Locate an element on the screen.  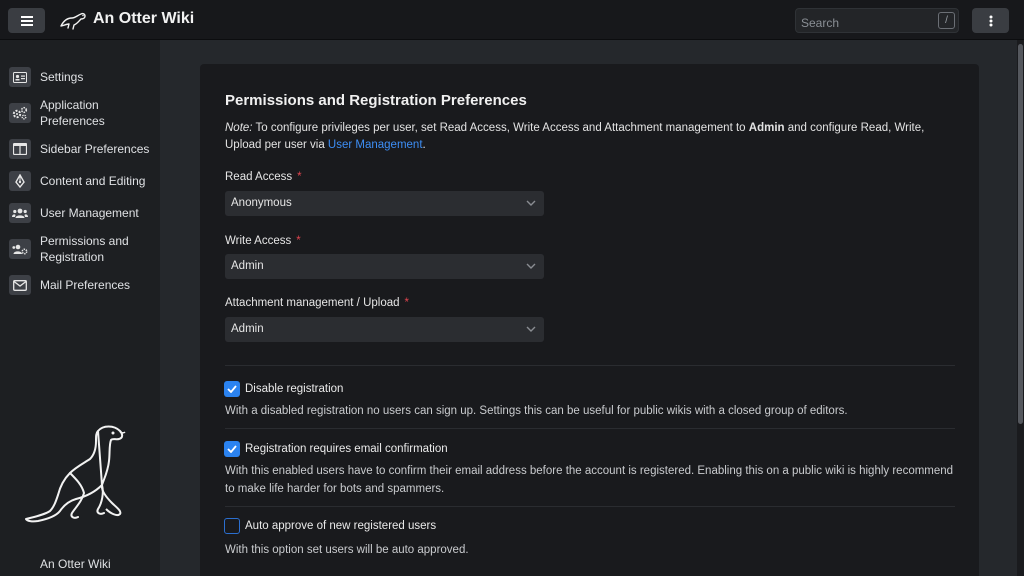
auto-approve-label: Auto approve of new registered users is located at coordinates (340, 526).